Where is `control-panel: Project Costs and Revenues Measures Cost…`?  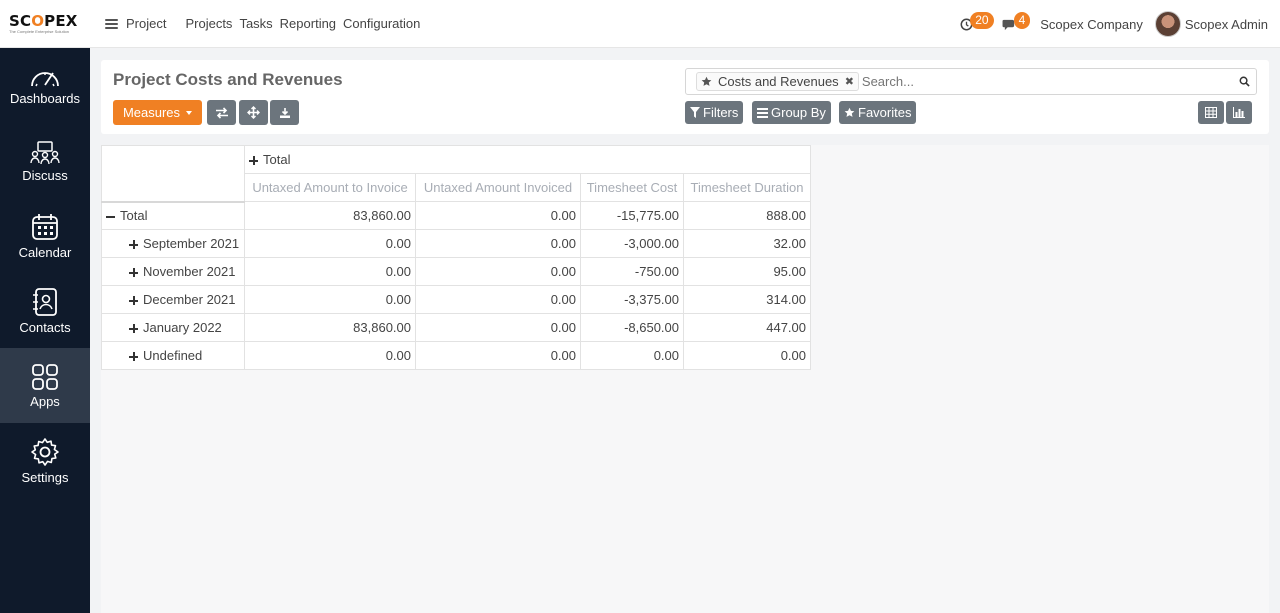 control-panel: Project Costs and Revenues Measures Cost… is located at coordinates (685, 97).